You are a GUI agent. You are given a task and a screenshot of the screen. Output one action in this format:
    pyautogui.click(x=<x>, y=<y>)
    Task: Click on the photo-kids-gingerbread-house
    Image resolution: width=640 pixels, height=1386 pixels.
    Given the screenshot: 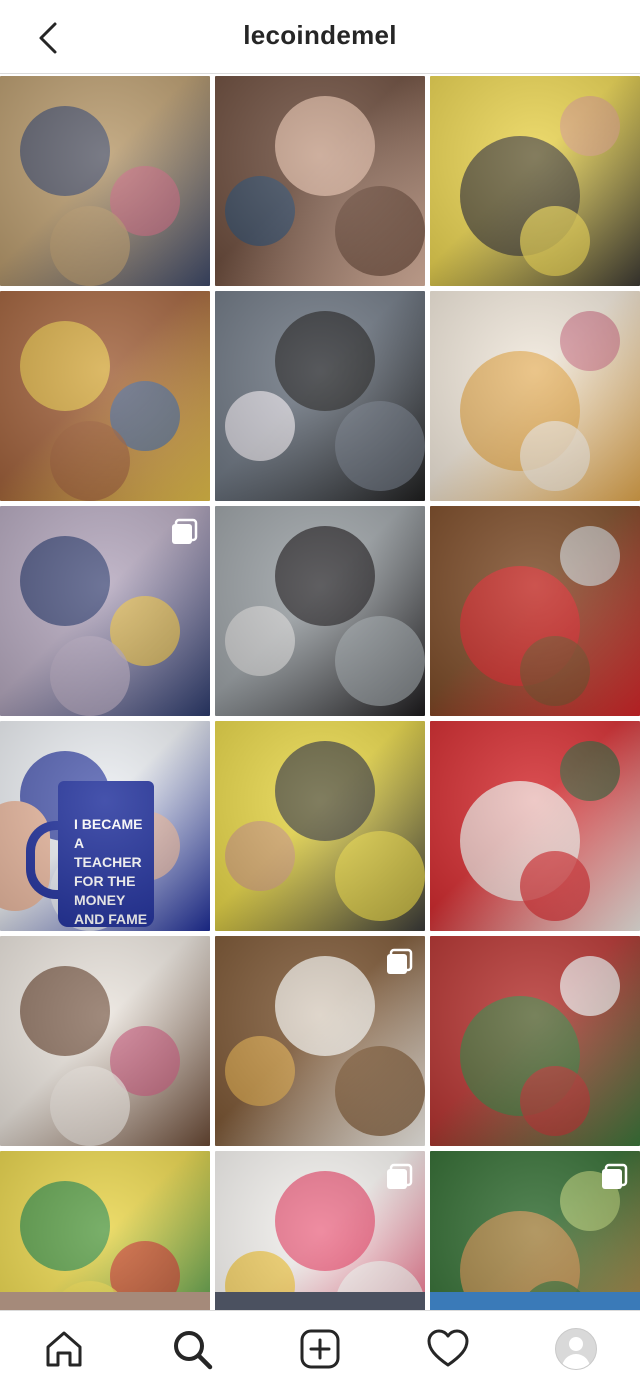 What is the action you would take?
    pyautogui.click(x=105, y=1041)
    